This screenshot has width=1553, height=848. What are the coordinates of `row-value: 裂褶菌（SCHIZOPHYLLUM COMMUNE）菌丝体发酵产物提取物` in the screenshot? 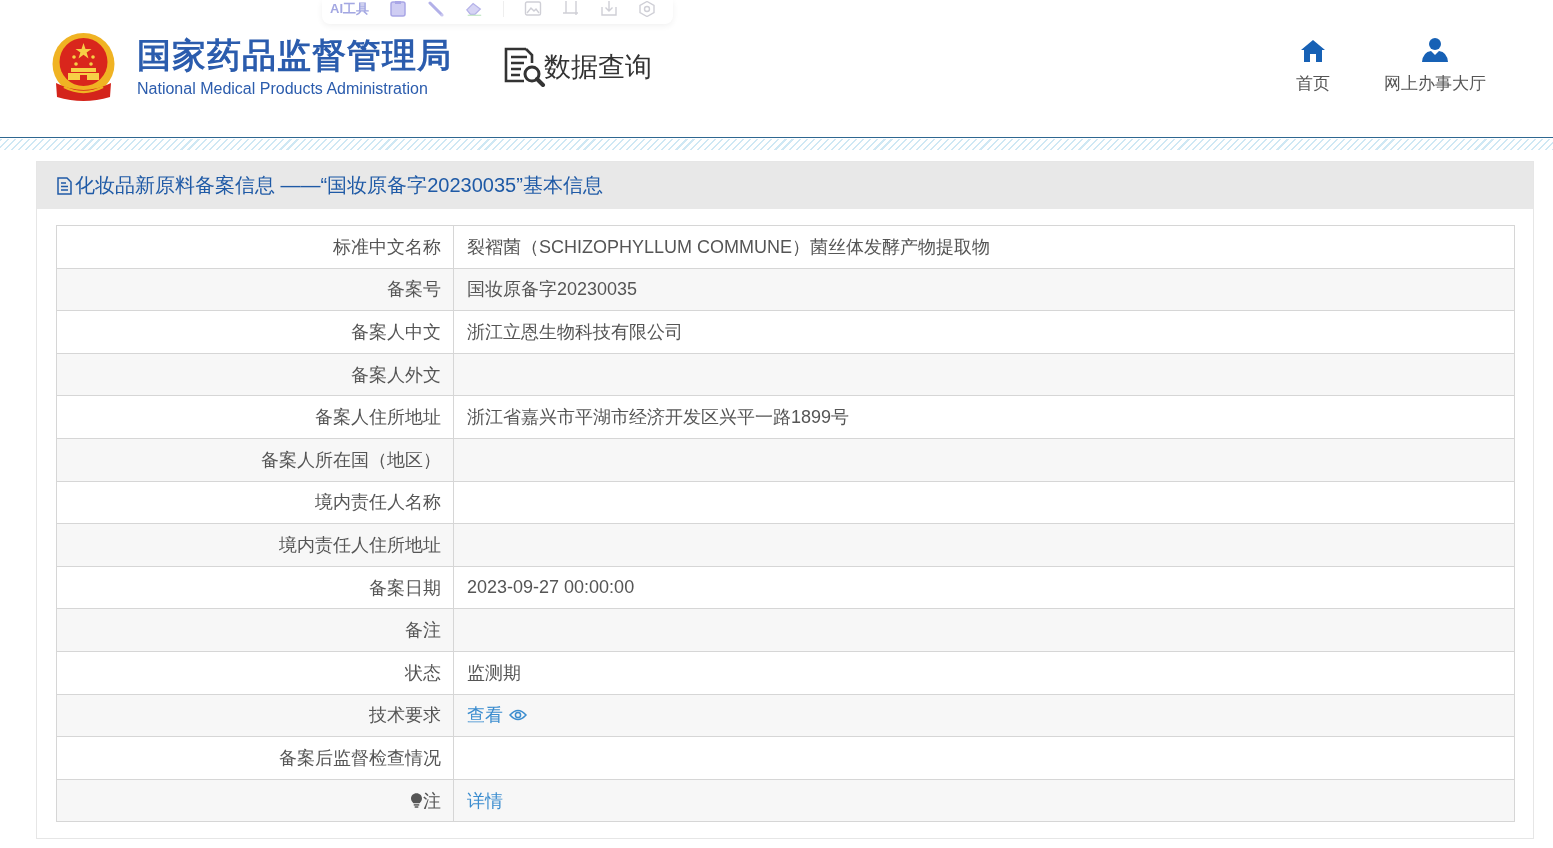 It's located at (984, 247).